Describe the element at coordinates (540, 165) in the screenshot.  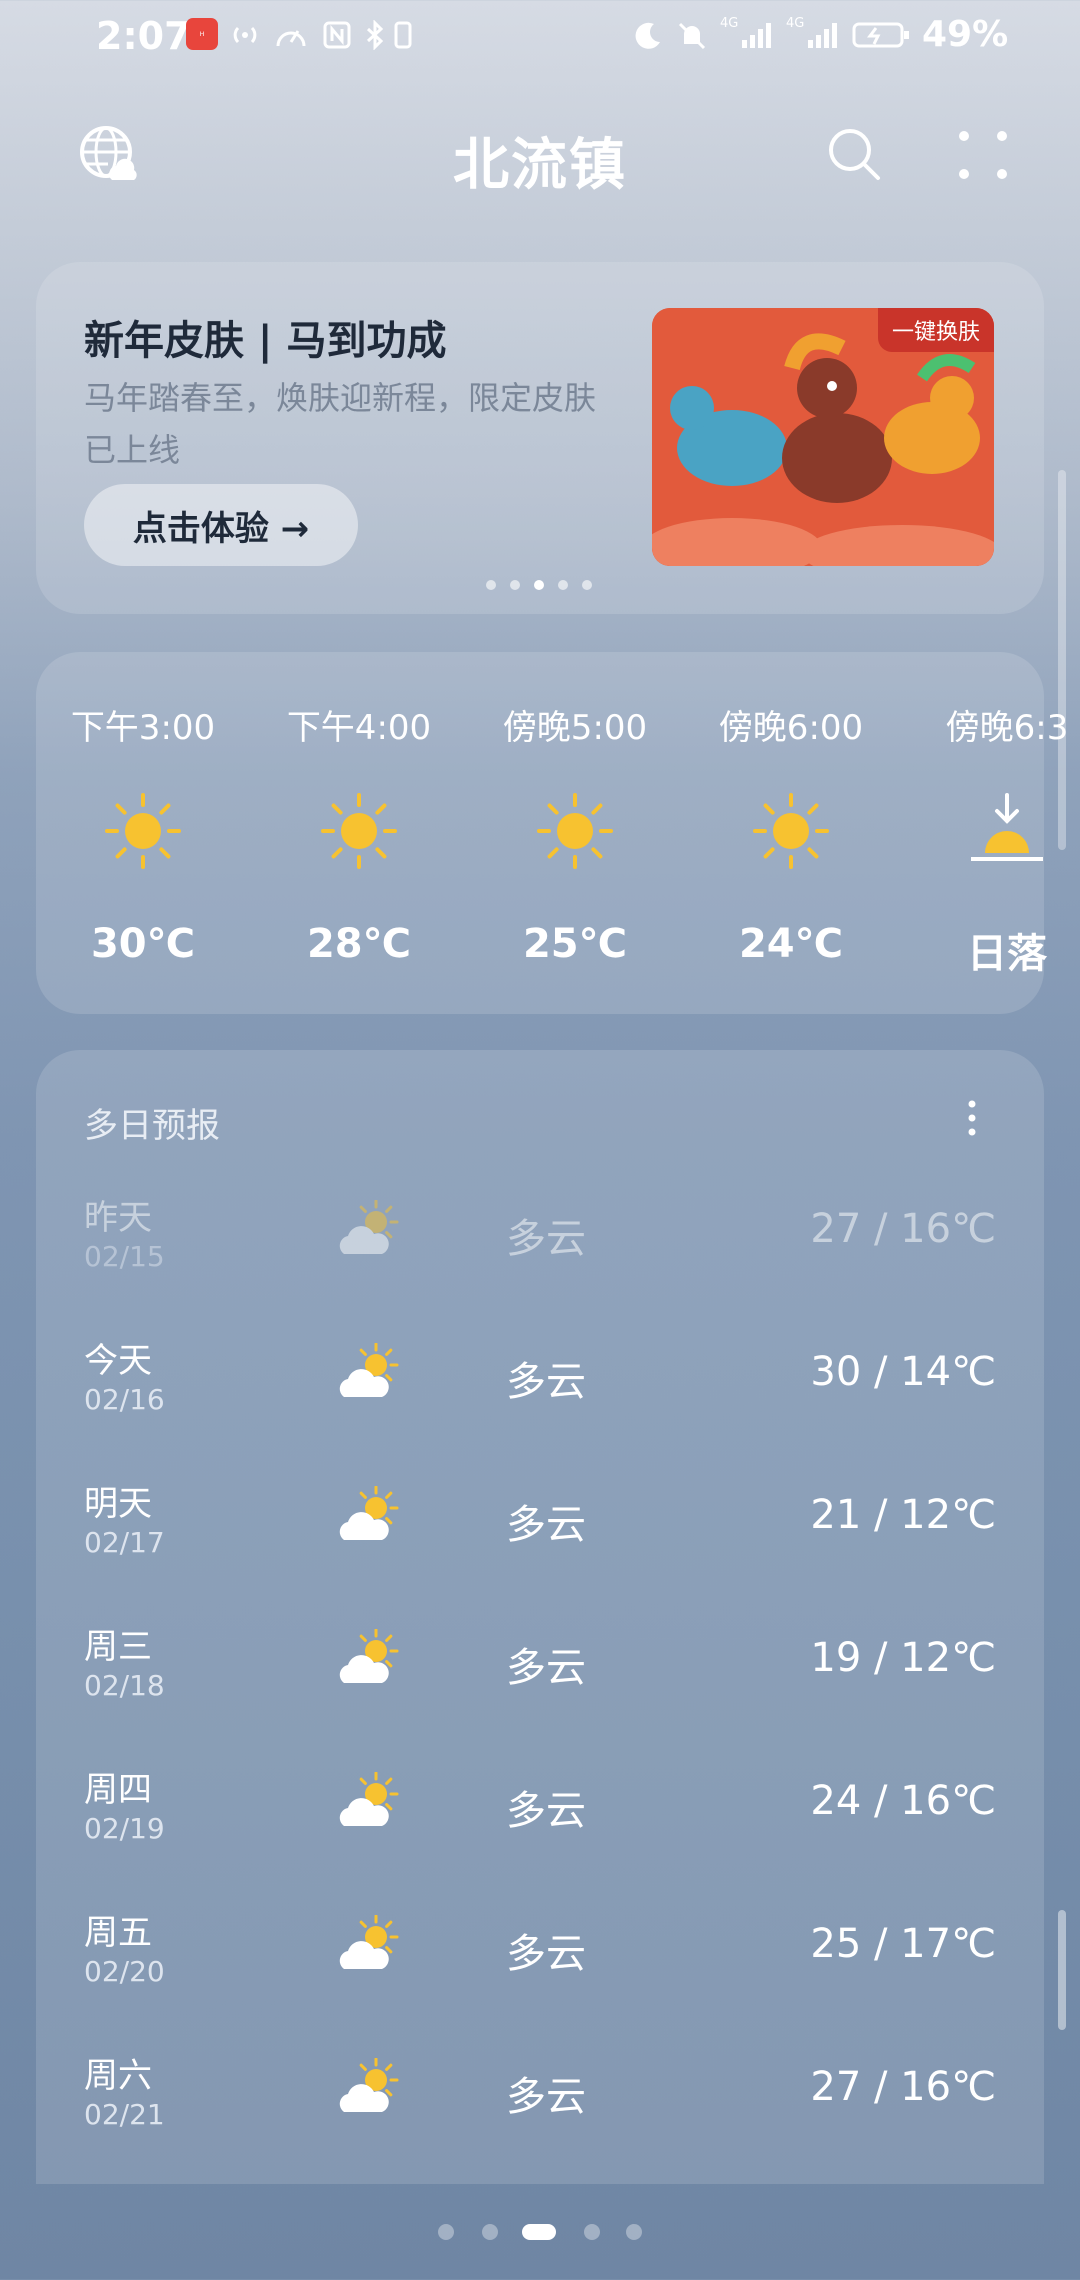
I see `page-title: 北流镇` at that location.